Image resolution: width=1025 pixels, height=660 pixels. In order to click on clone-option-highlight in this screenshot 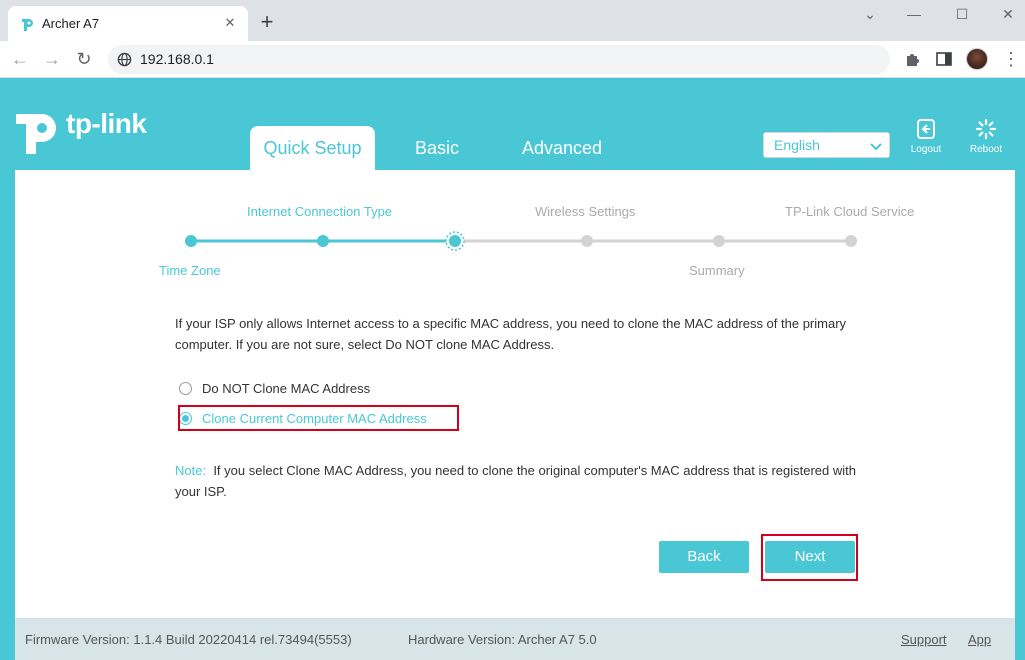, I will do `click(318, 418)`.